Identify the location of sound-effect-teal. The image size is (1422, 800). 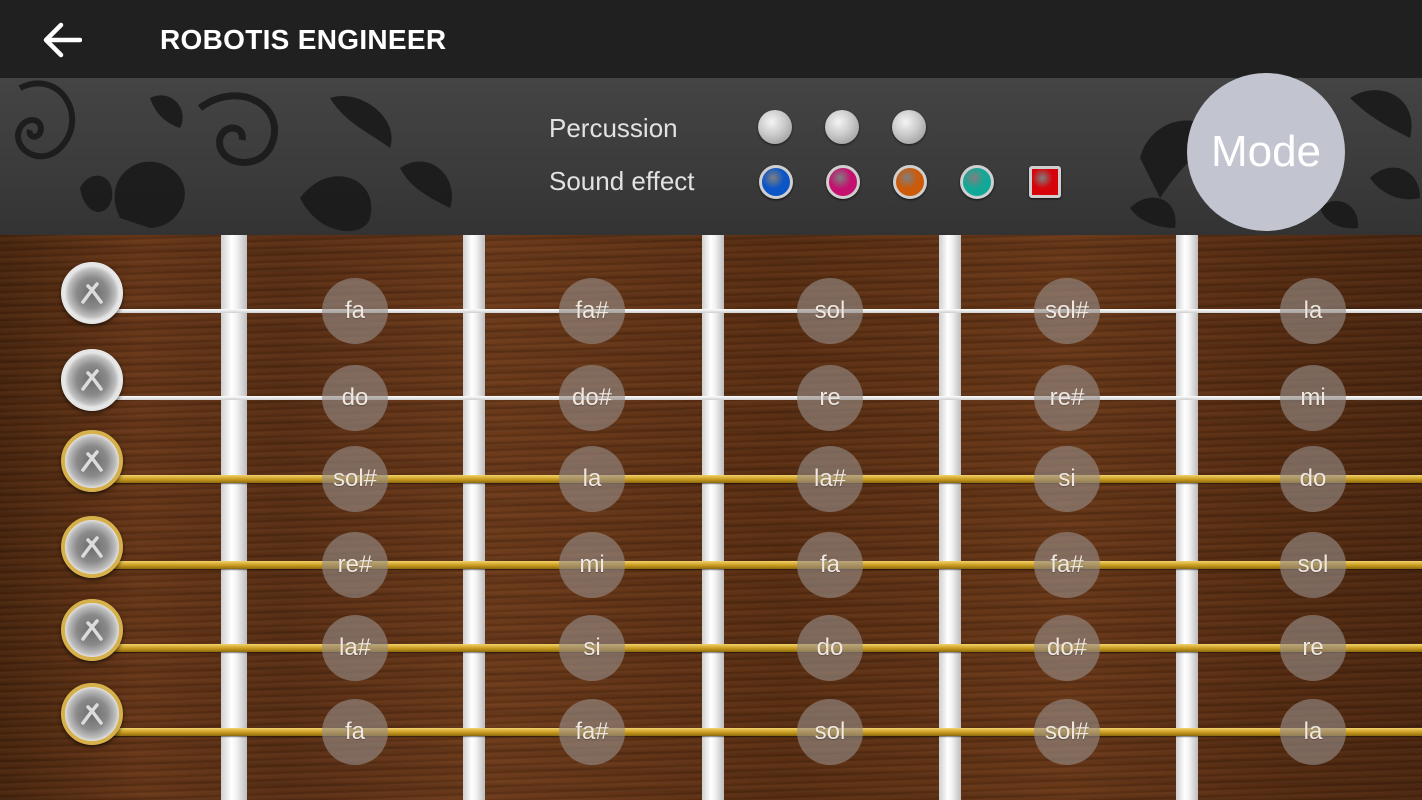
(977, 182).